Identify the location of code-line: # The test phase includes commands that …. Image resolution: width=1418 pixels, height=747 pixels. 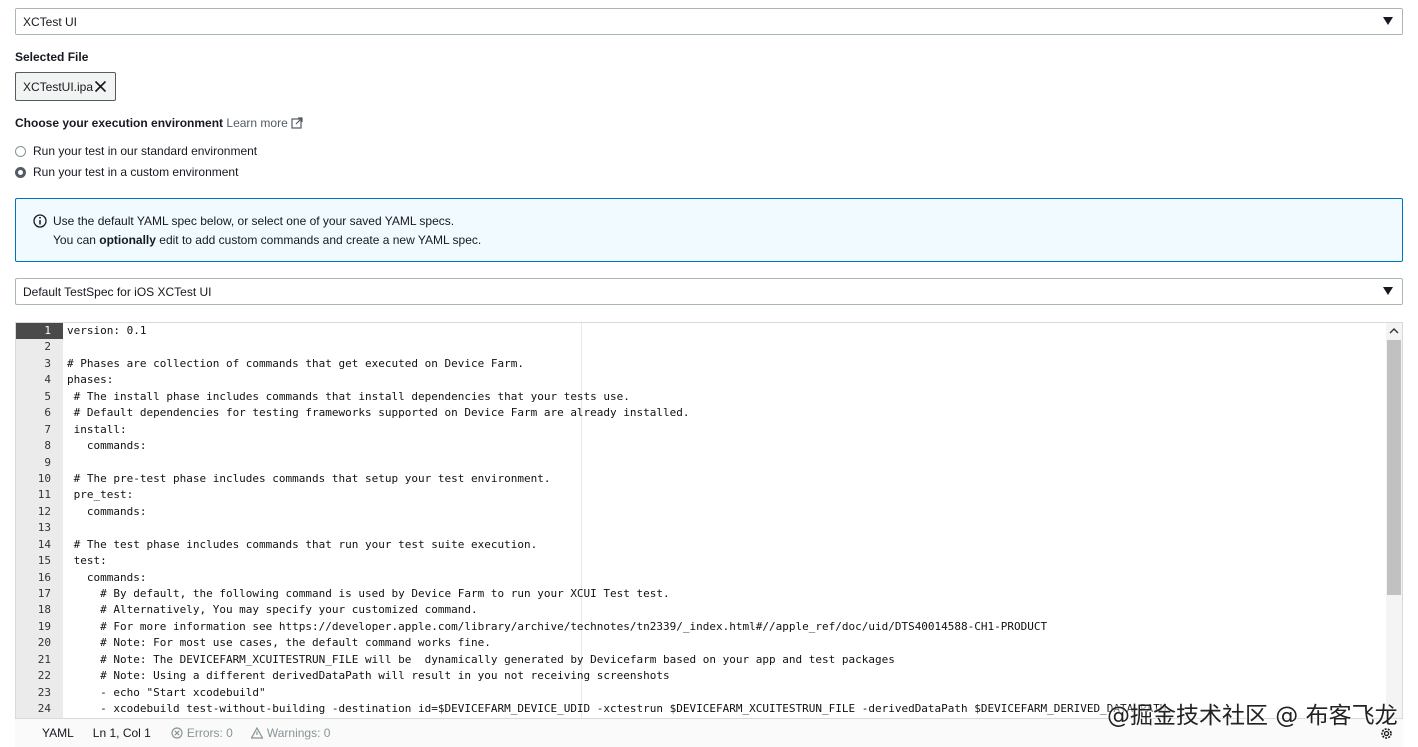
(727, 545).